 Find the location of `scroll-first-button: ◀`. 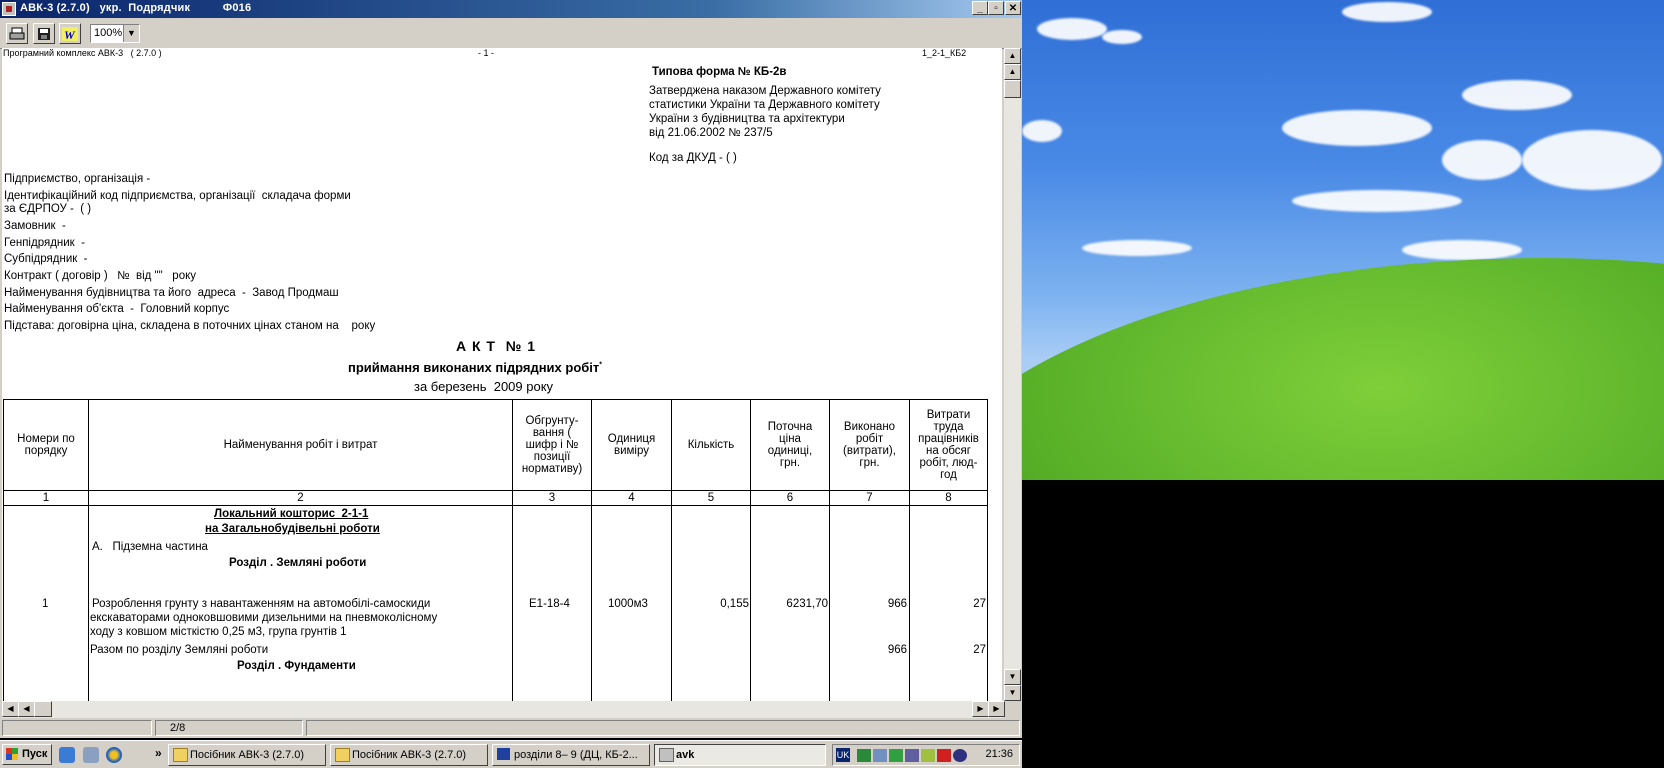

scroll-first-button: ◀ is located at coordinates (10, 709).